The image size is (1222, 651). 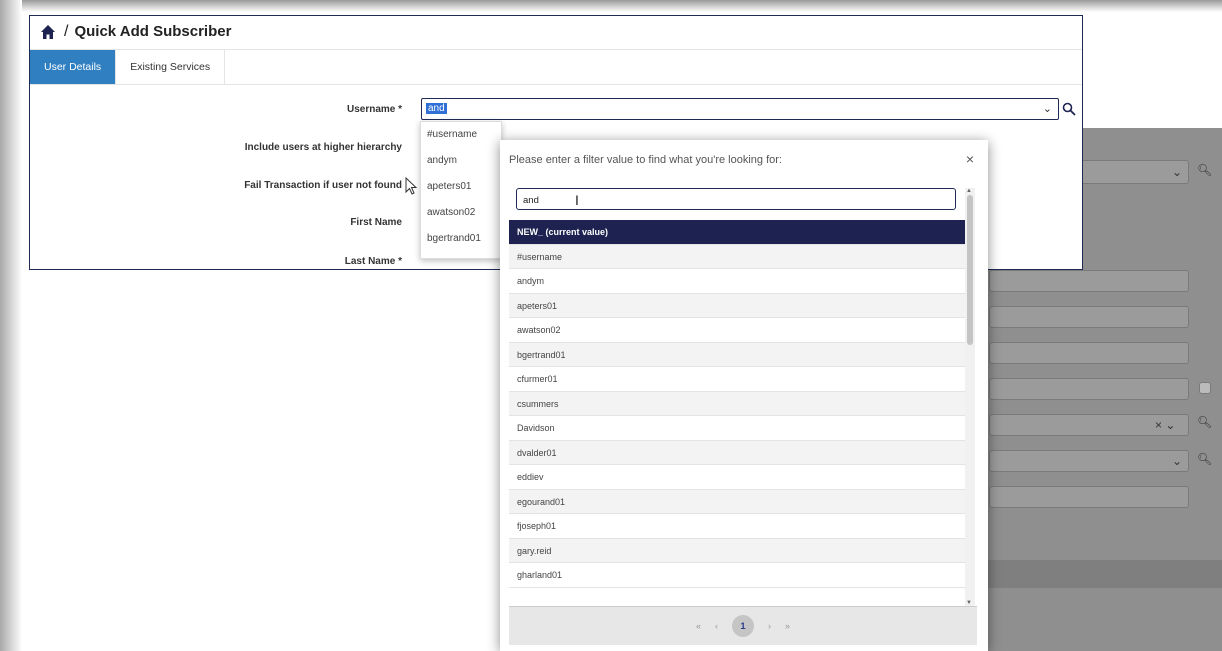 I want to click on tab-bar: User Details Existing Services, so click(x=556, y=67).